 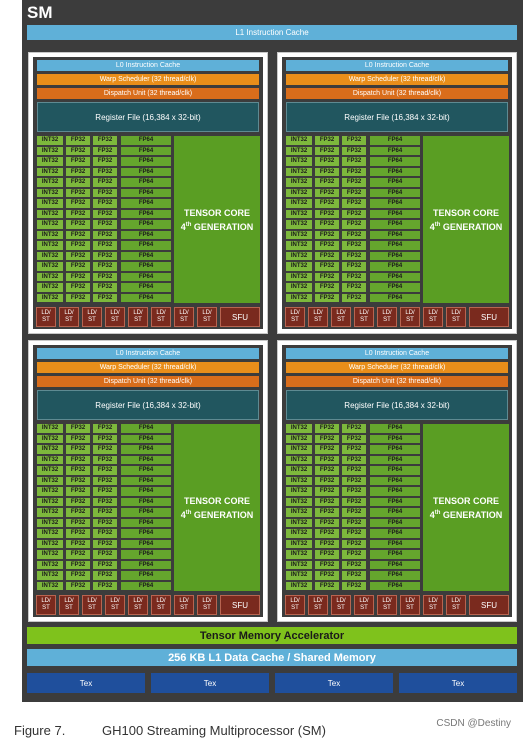 What do you see at coordinates (472, 514) in the screenshot?
I see `tensor-core-generation-text: GENERATION` at bounding box center [472, 514].